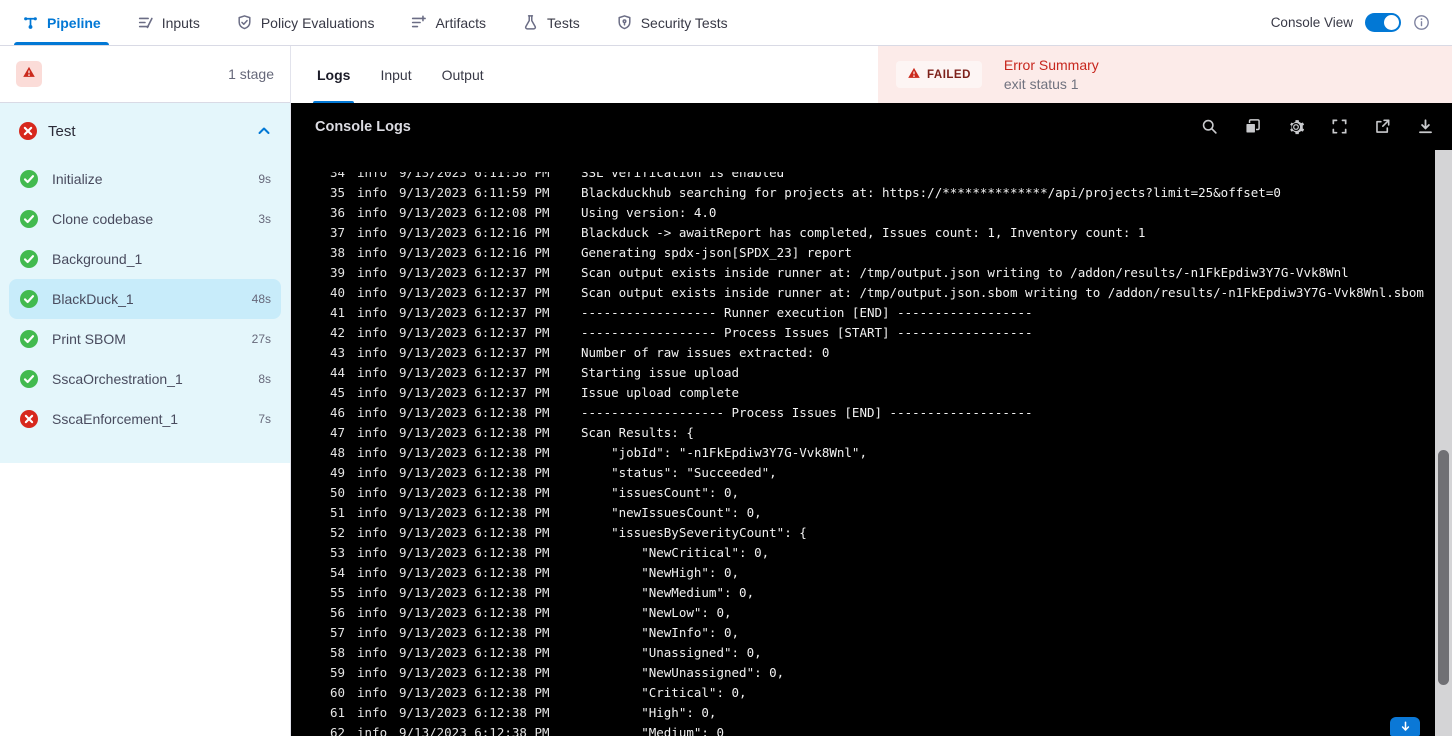 The image size is (1452, 736). I want to click on step-label: Background_1, so click(97, 259).